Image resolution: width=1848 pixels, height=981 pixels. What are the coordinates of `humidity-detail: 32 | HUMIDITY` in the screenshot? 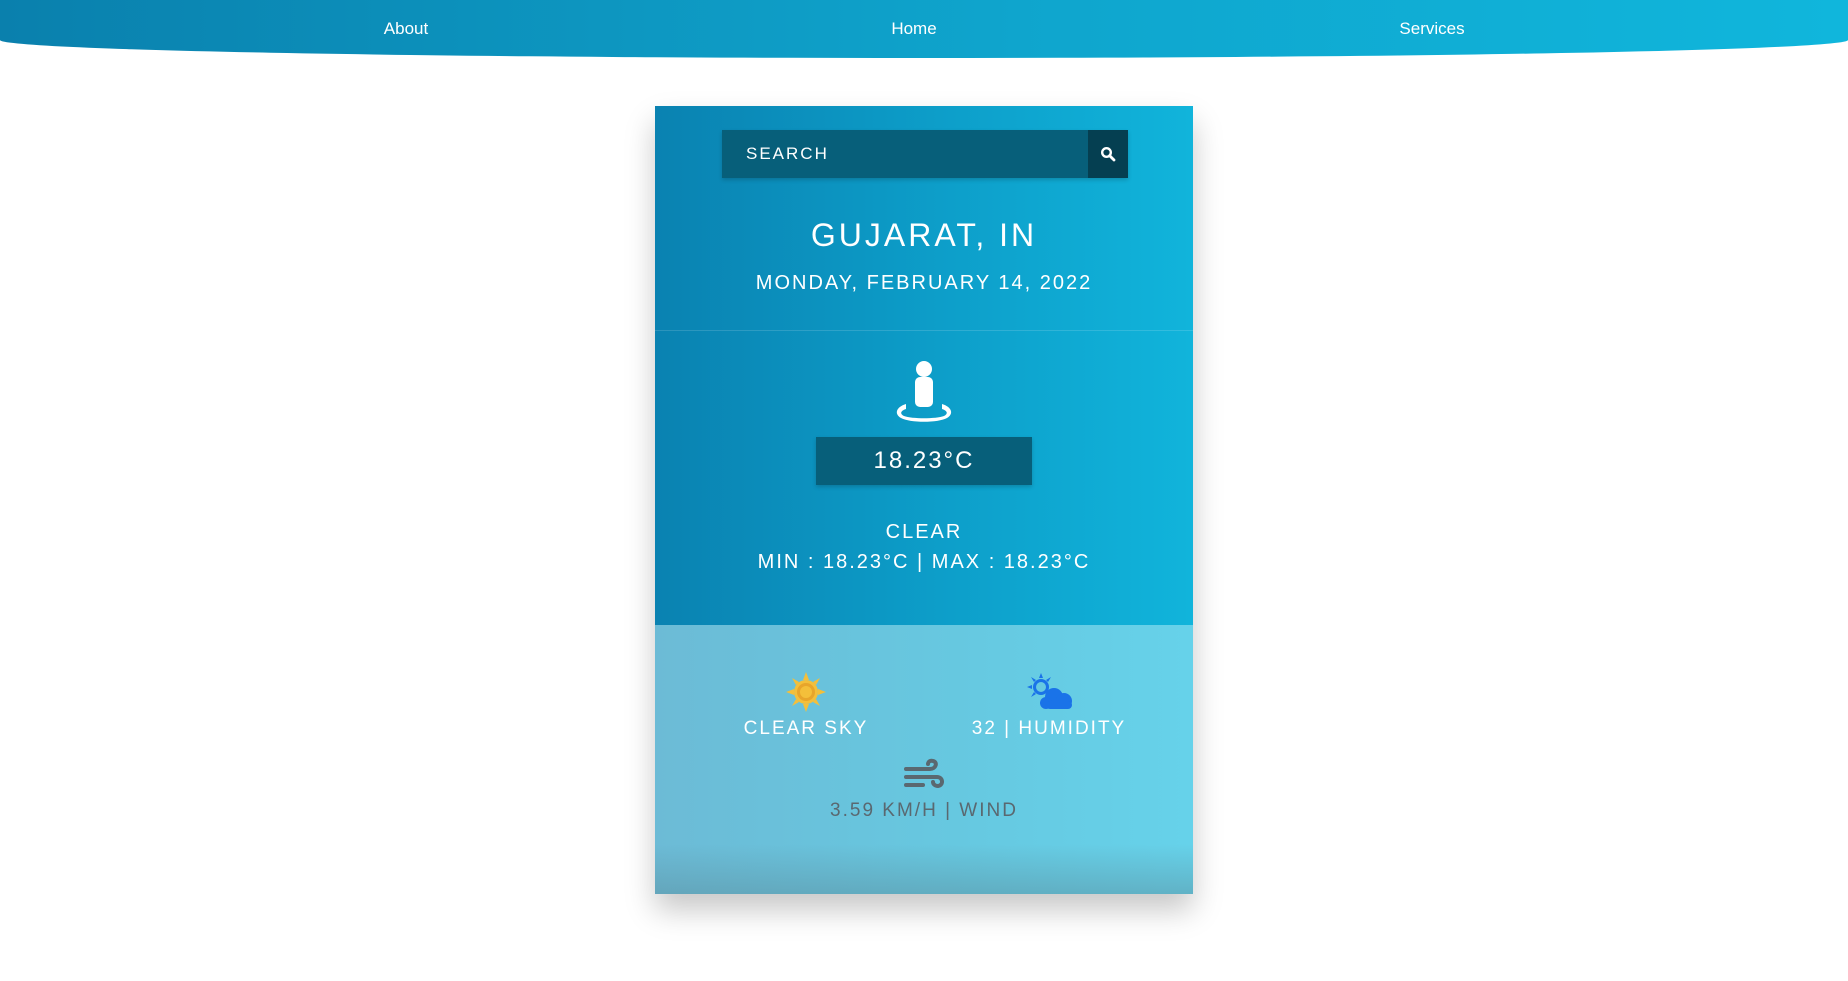 It's located at (1049, 706).